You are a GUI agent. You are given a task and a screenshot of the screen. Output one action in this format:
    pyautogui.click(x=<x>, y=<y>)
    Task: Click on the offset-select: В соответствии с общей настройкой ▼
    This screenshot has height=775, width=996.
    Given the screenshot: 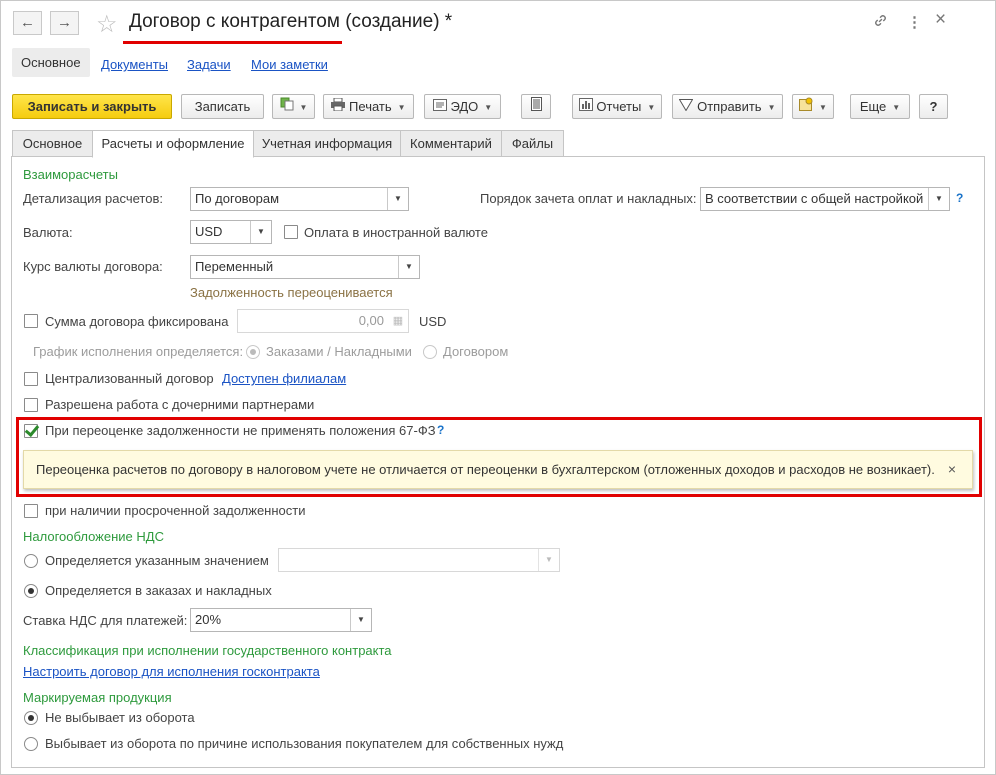 What is the action you would take?
    pyautogui.click(x=825, y=199)
    